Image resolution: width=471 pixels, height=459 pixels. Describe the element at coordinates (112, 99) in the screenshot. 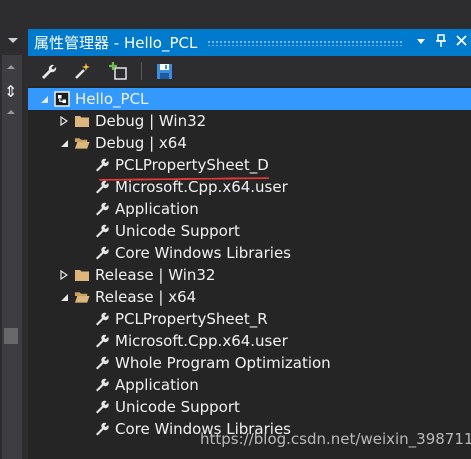

I see `tree-item-label: Hello_PCL` at that location.